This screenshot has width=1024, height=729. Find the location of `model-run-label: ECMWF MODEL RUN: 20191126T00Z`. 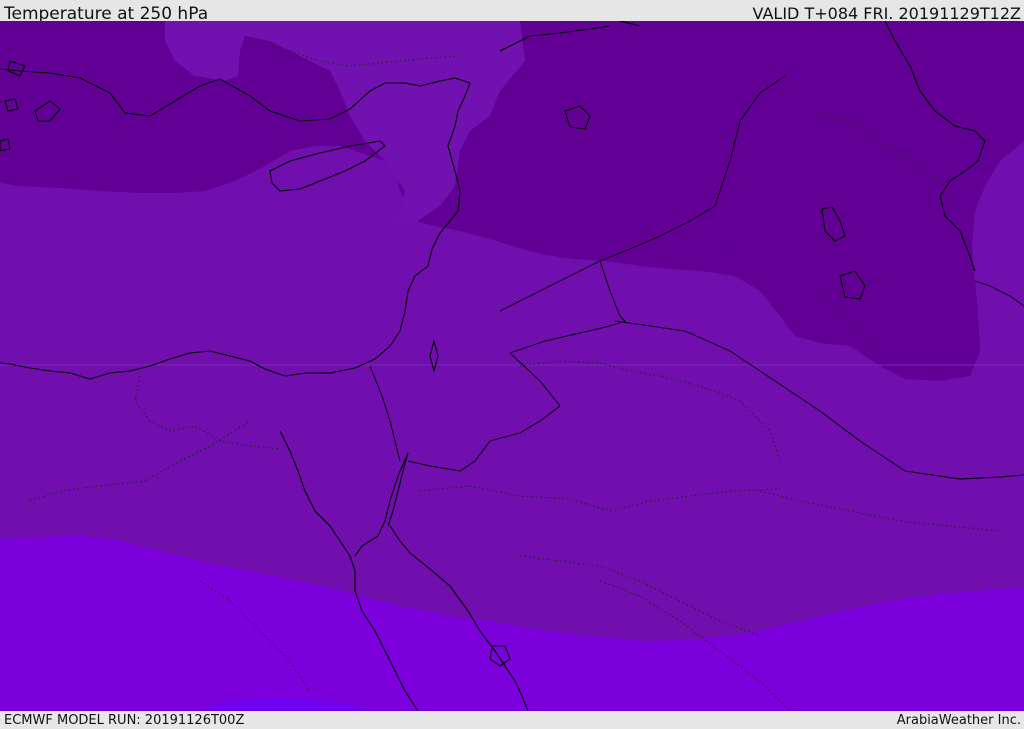

model-run-label: ECMWF MODEL RUN: 20191126T00Z is located at coordinates (124, 720).